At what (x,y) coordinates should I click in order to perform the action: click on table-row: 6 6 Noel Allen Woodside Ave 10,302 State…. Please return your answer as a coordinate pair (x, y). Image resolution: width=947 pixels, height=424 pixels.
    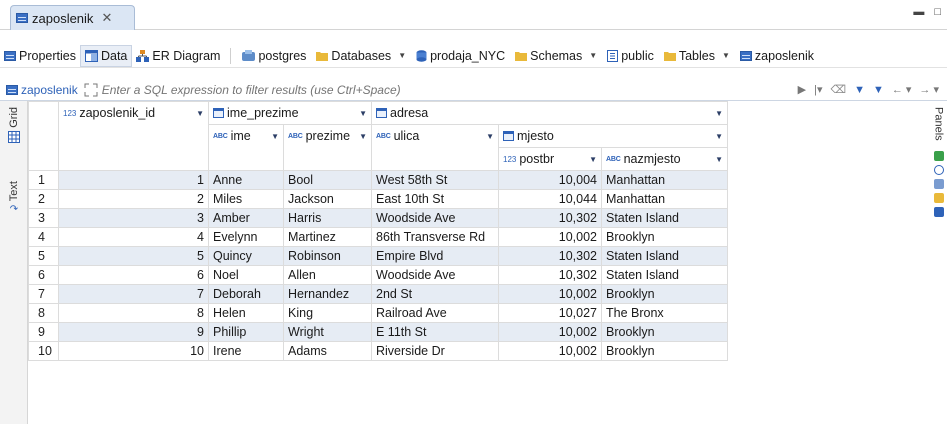
    Looking at the image, I should click on (487, 275).